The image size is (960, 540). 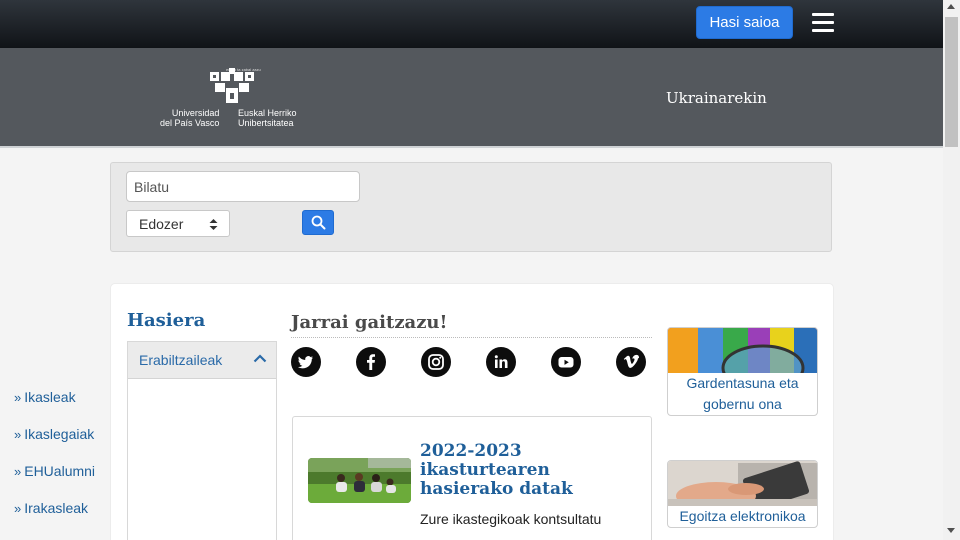 What do you see at coordinates (213, 224) in the screenshot?
I see `select-arrows-icon` at bounding box center [213, 224].